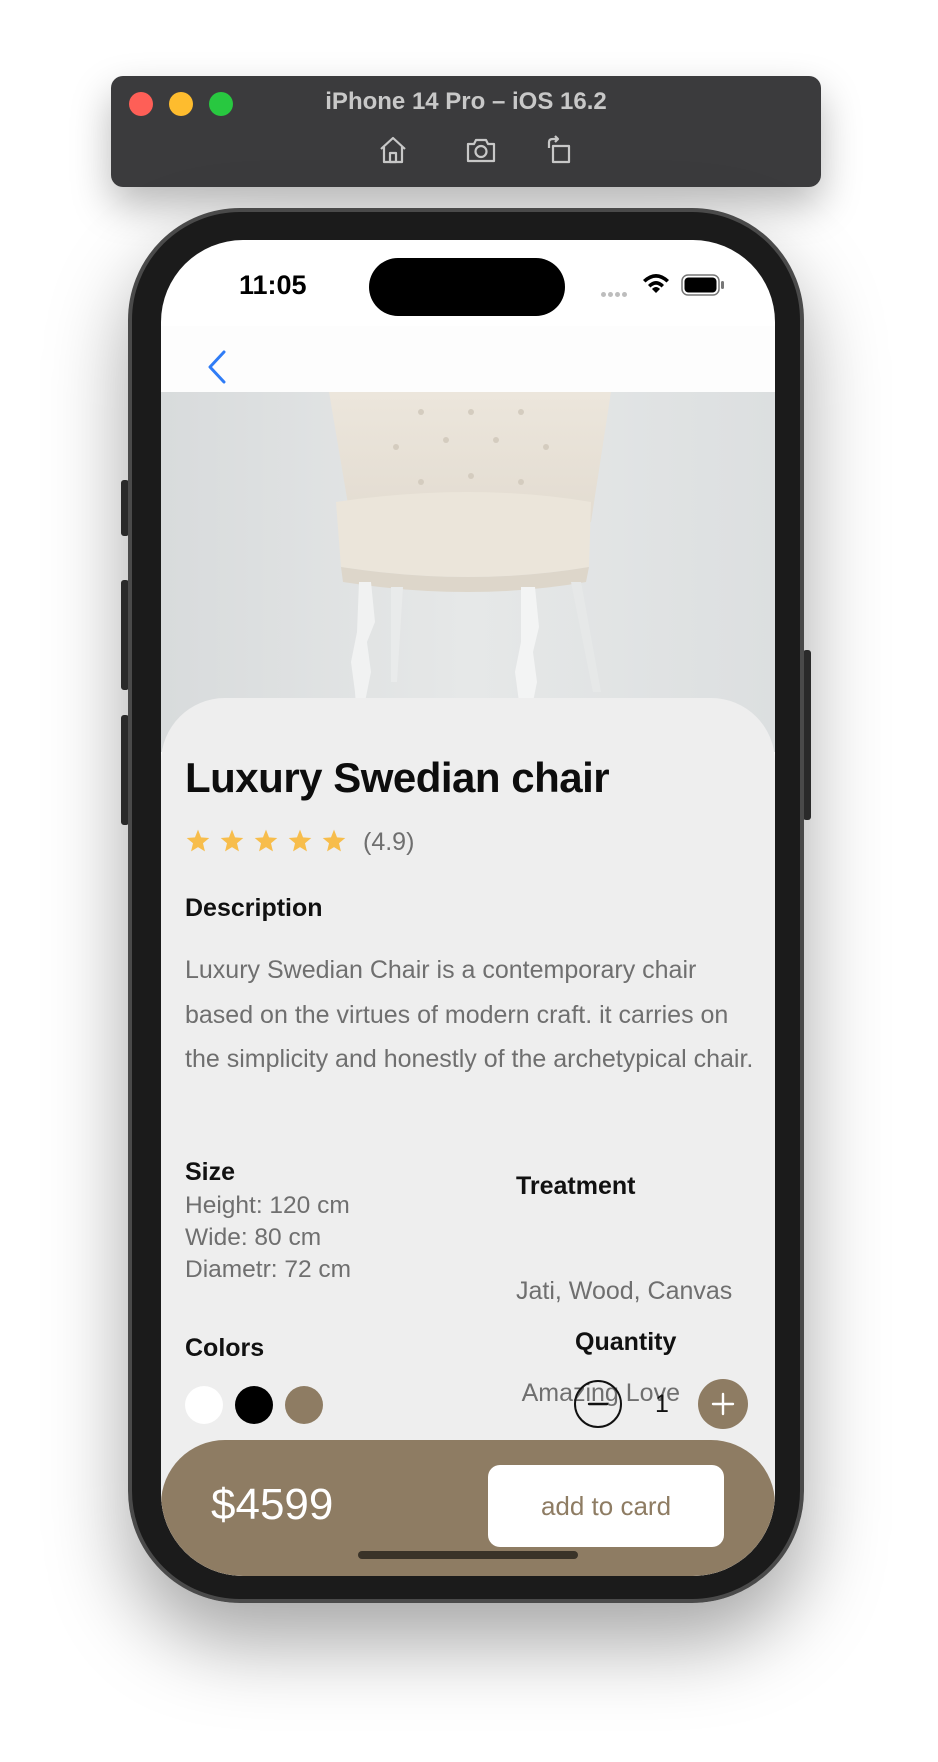 This screenshot has height=1762, width=938. Describe the element at coordinates (662, 1404) in the screenshot. I see `quantity-value: 1` at that location.